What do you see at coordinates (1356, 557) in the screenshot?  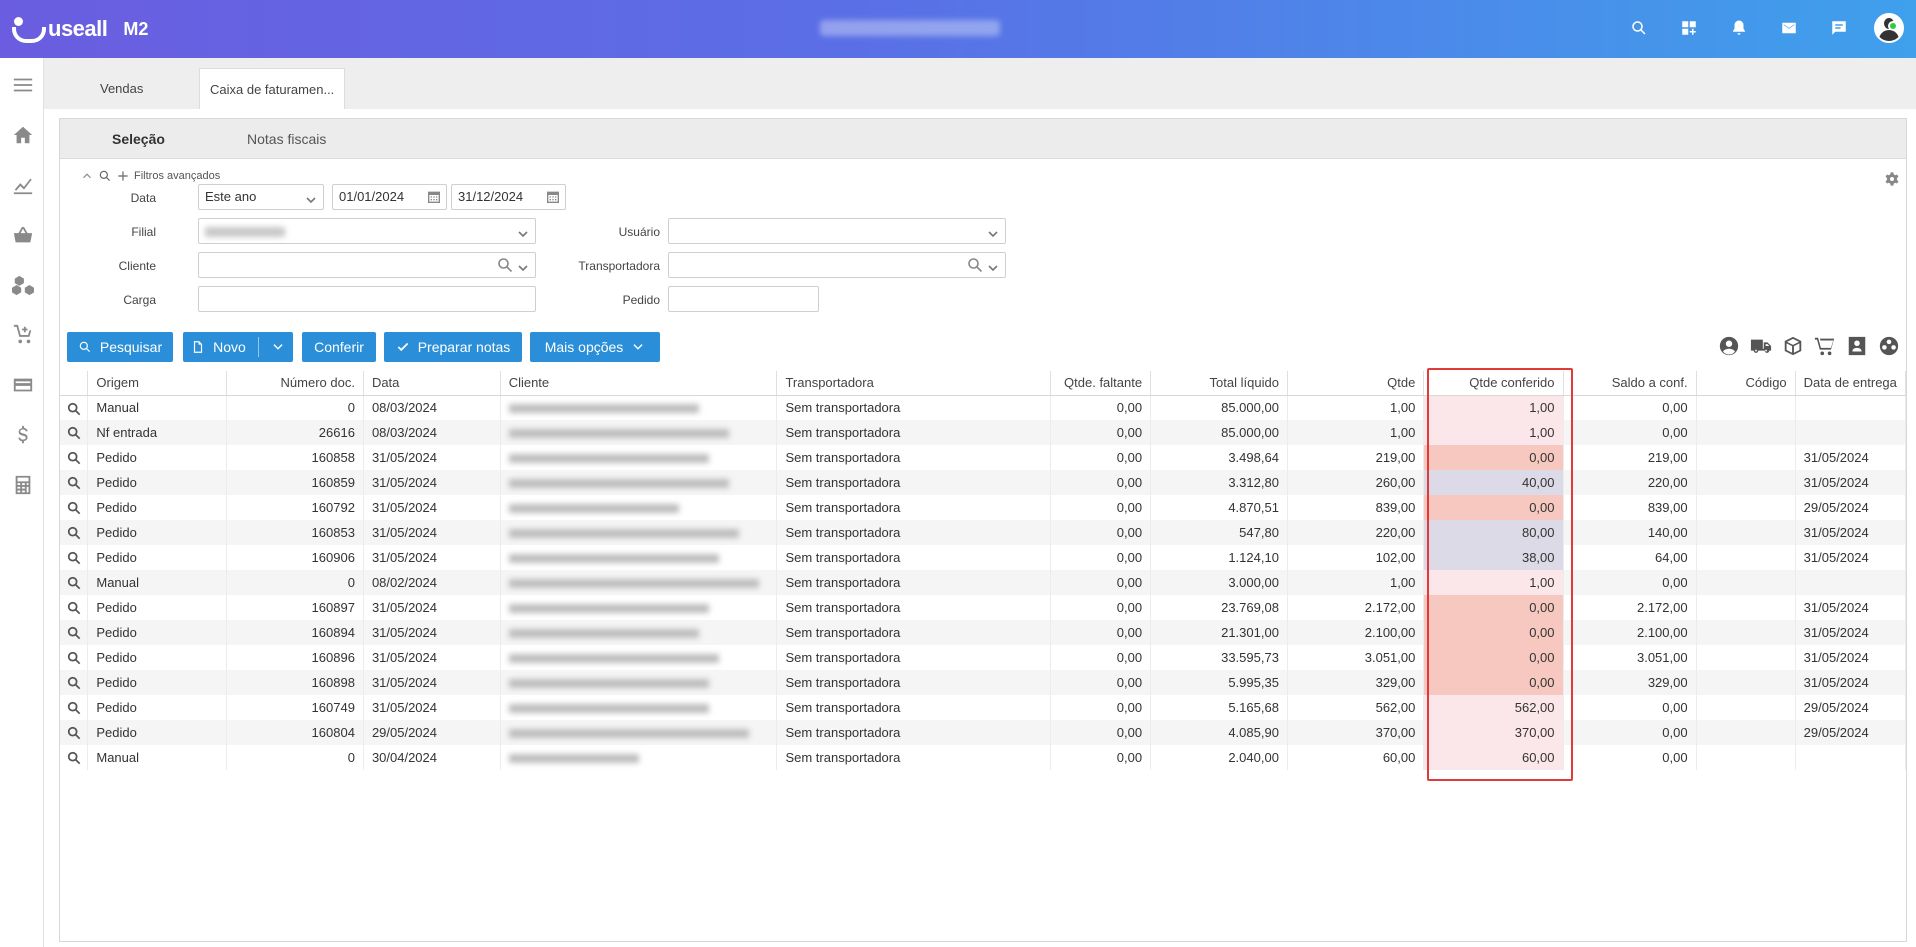 I see `cell-qtde: 102,00` at bounding box center [1356, 557].